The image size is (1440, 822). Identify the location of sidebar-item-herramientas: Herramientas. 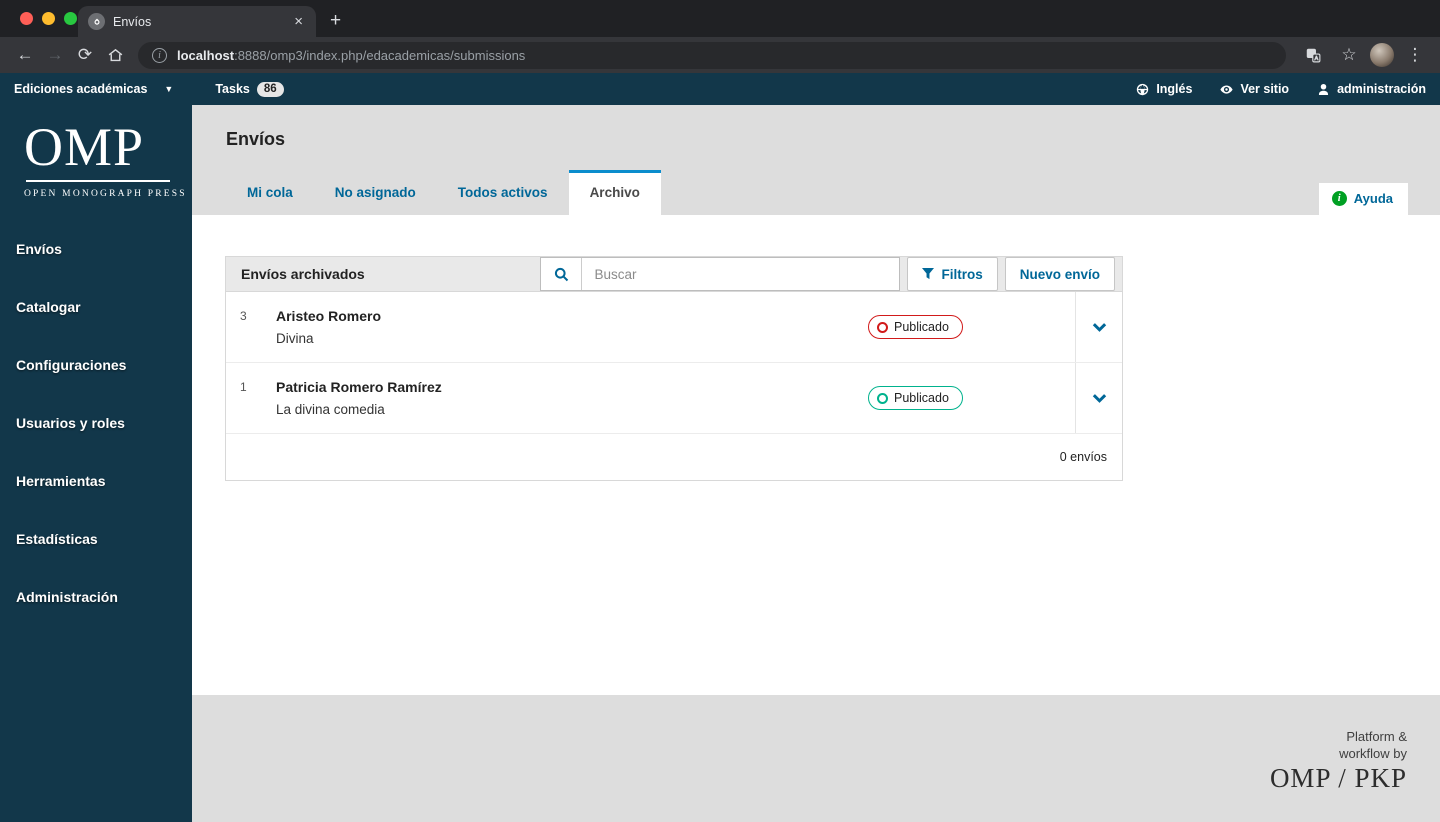
(96, 481).